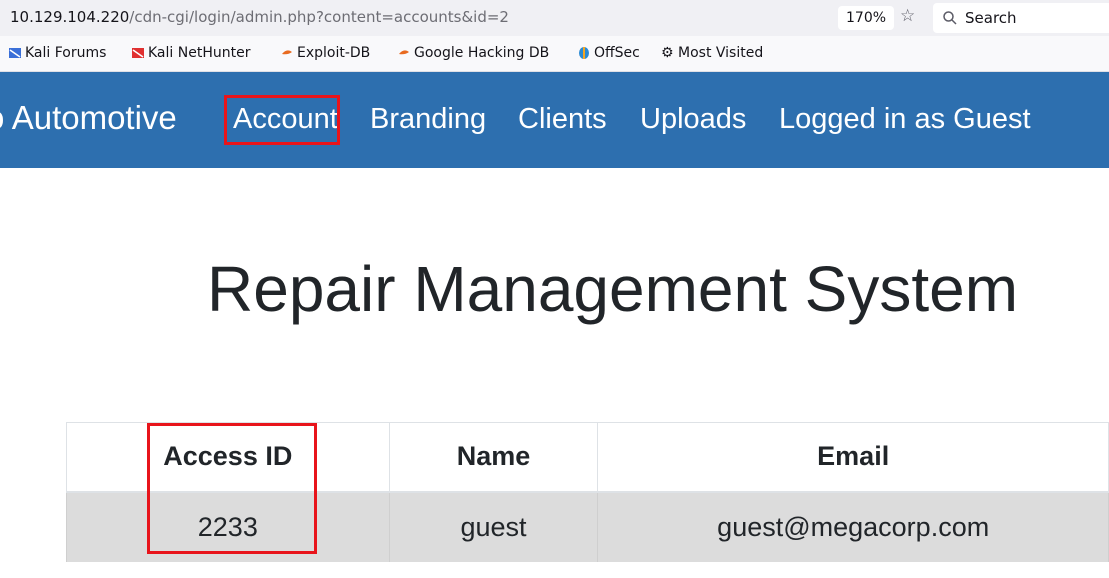 This screenshot has width=1109, height=578. Describe the element at coordinates (693, 119) in the screenshot. I see `nav-uploads: Uploads` at that location.